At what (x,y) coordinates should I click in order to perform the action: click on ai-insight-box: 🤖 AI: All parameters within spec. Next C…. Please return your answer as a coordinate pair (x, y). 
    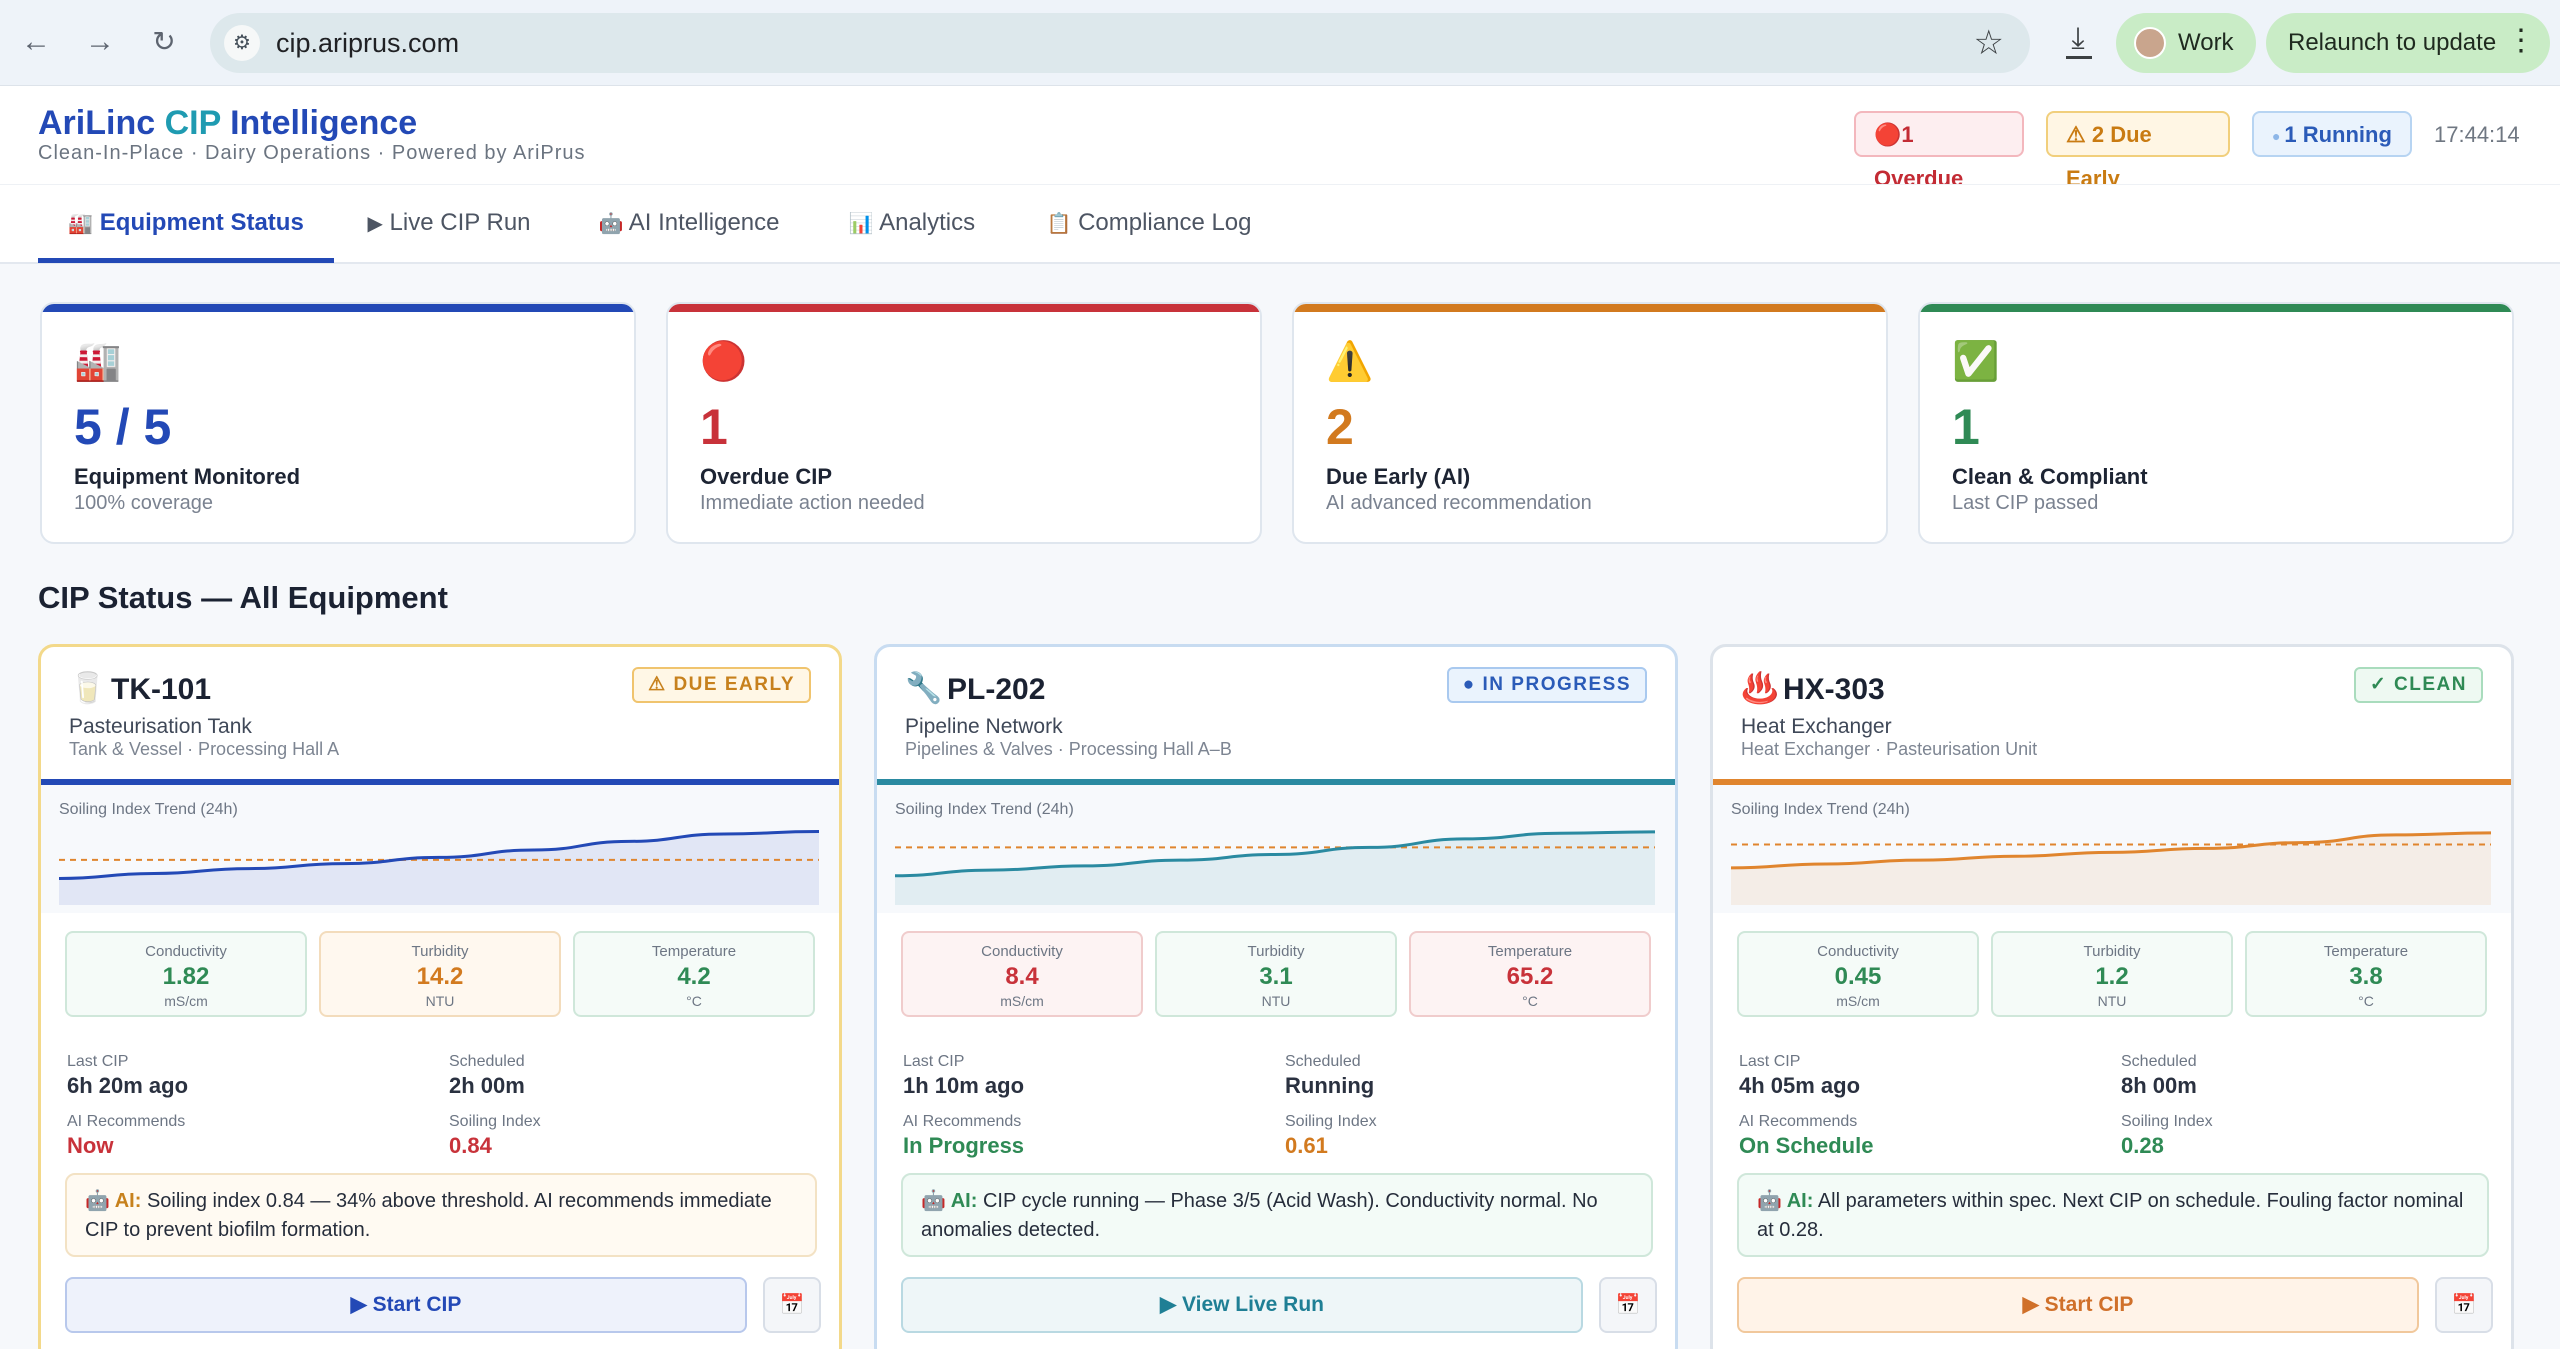
    Looking at the image, I should click on (2113, 1215).